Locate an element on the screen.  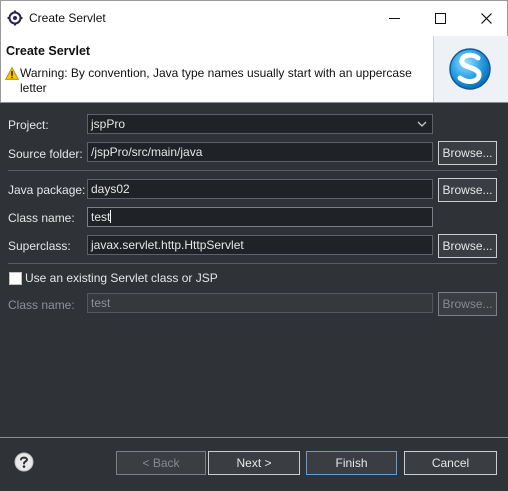
banner-title: Create Servlet is located at coordinates (48, 51).